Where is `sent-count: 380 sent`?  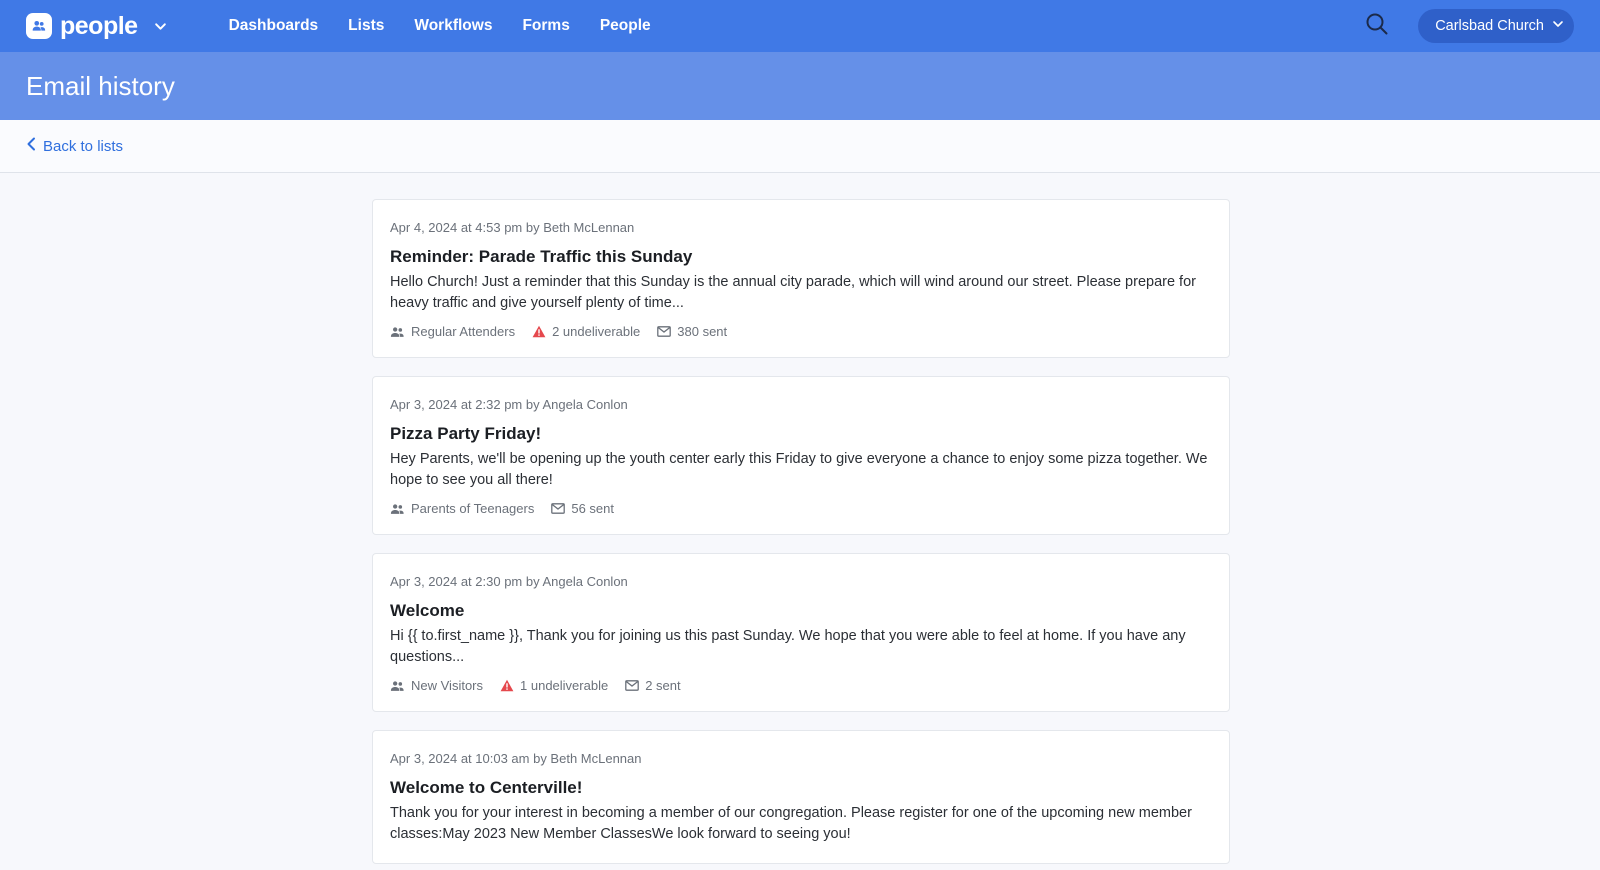 sent-count: 380 sent is located at coordinates (692, 331).